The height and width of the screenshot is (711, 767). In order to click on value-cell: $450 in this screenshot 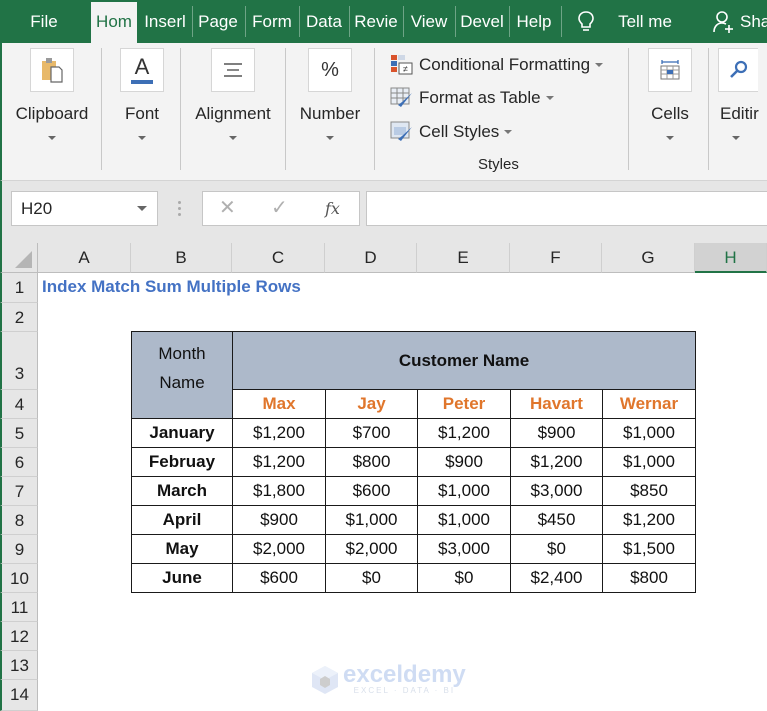, I will do `click(556, 520)`.